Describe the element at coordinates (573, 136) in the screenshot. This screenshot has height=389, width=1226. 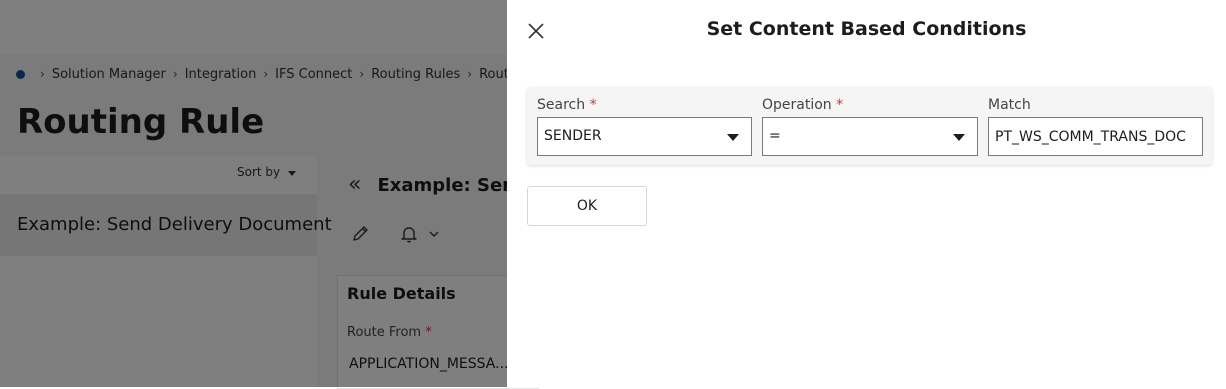
I see `search-value: SENDER` at that location.